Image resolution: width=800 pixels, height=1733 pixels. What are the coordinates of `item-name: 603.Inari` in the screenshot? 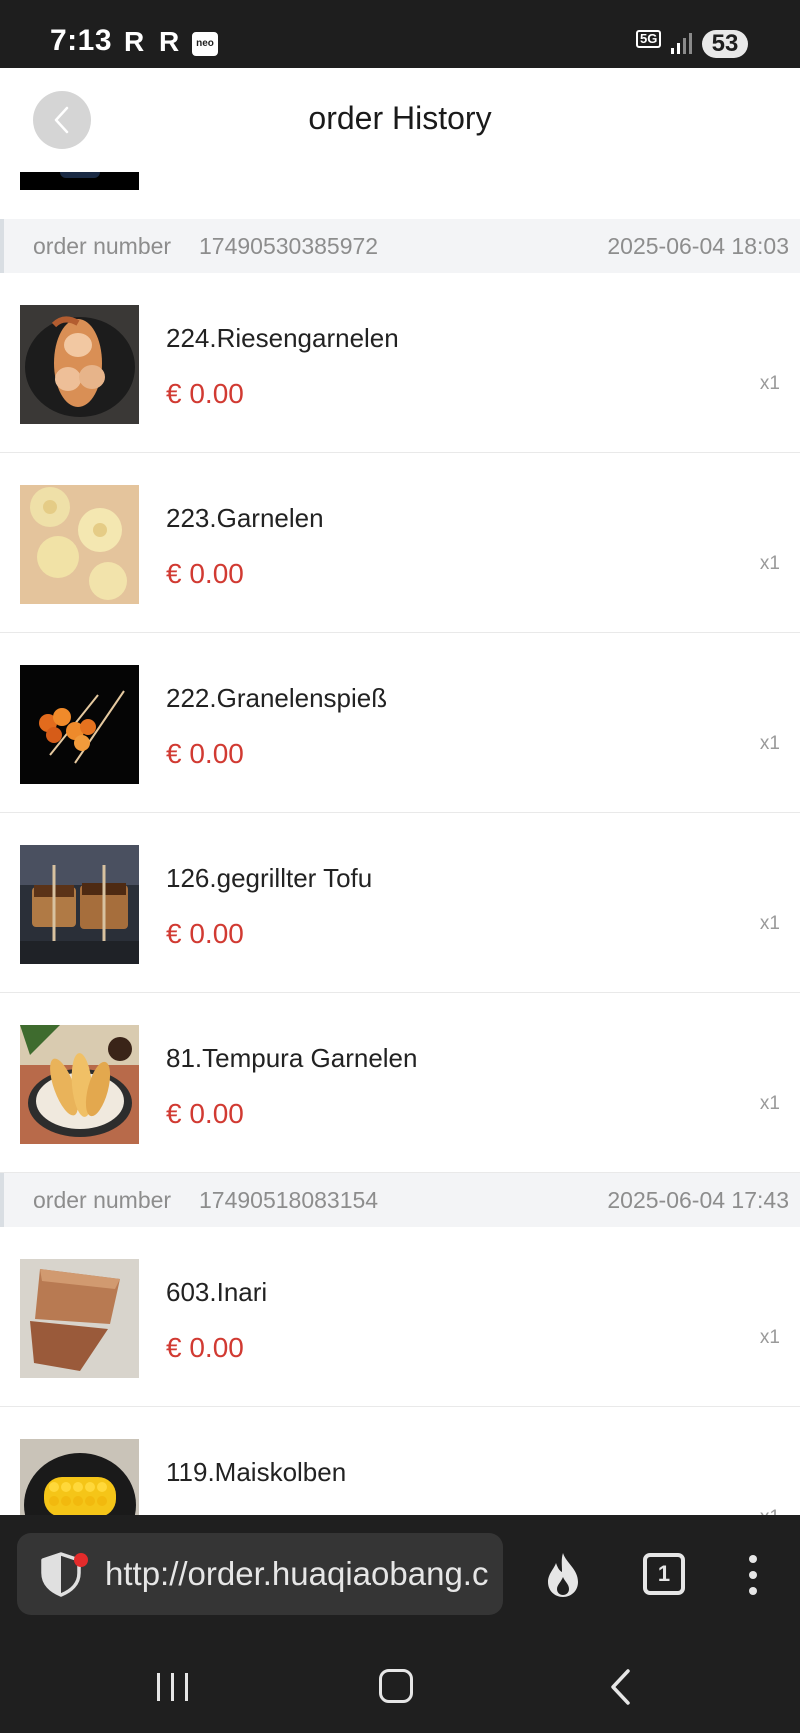 It's located at (217, 1292).